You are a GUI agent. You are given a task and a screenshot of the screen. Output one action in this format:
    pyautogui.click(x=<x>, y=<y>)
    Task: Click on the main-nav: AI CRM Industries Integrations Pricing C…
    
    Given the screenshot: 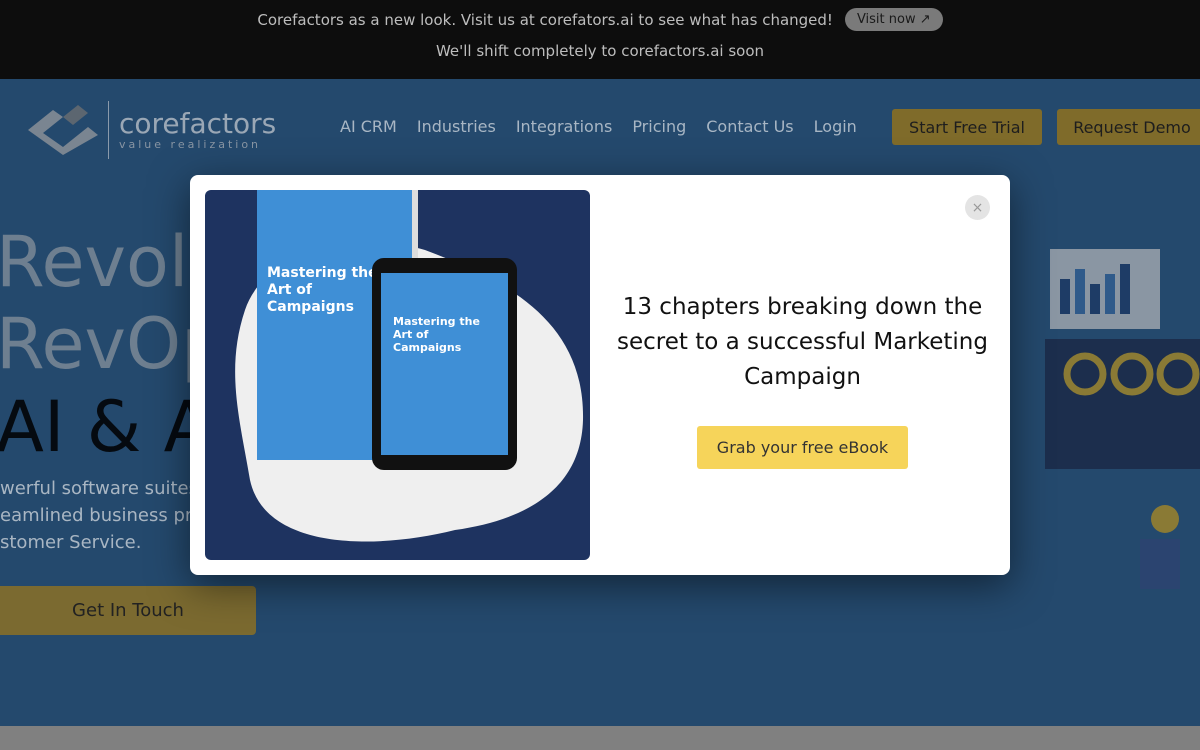 What is the action you would take?
    pyautogui.click(x=598, y=126)
    